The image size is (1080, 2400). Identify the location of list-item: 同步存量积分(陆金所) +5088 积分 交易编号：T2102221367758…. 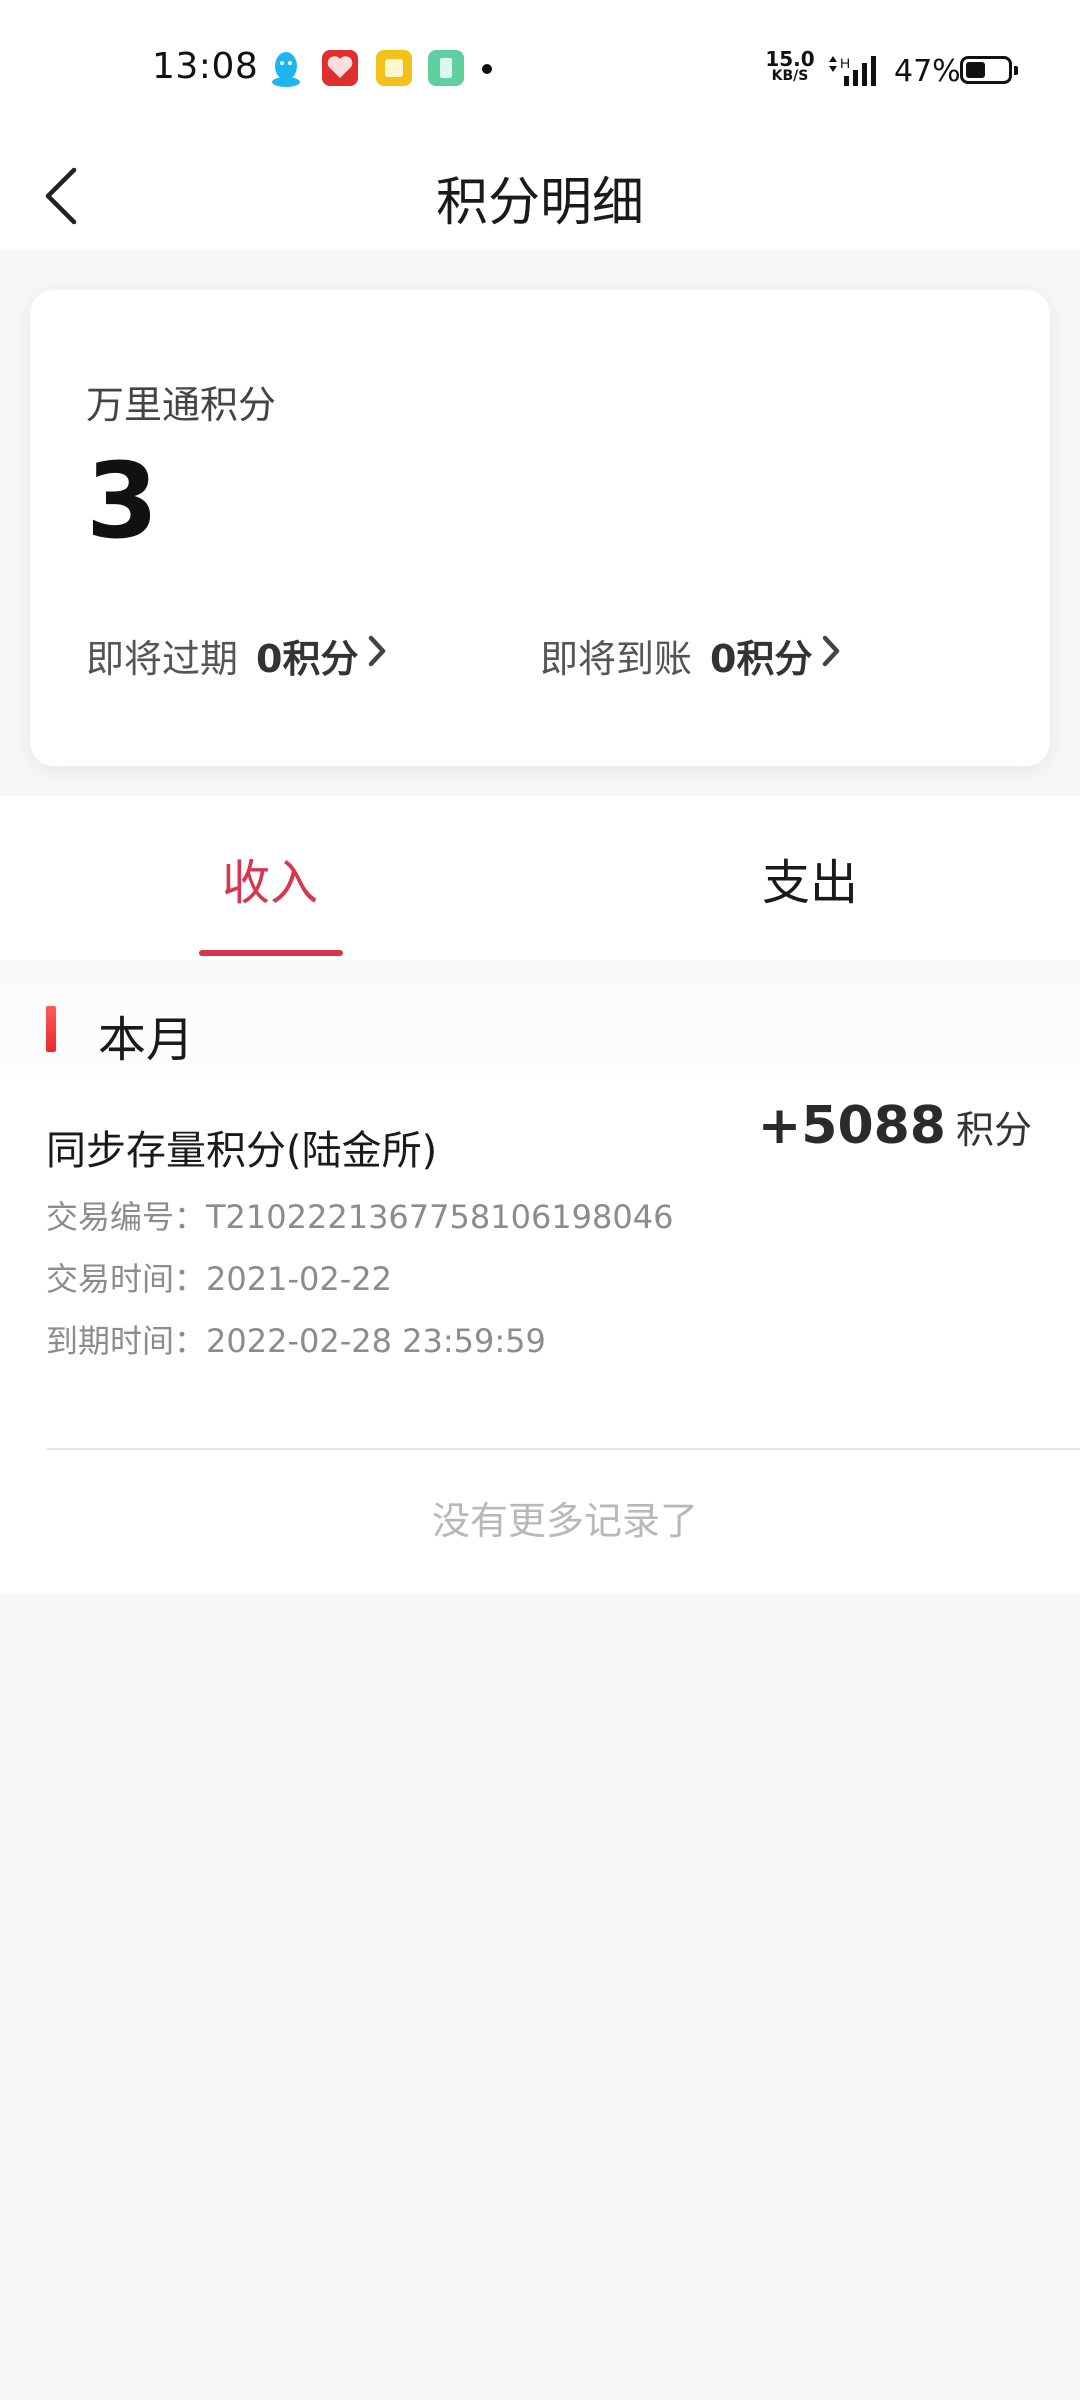
(540, 1245).